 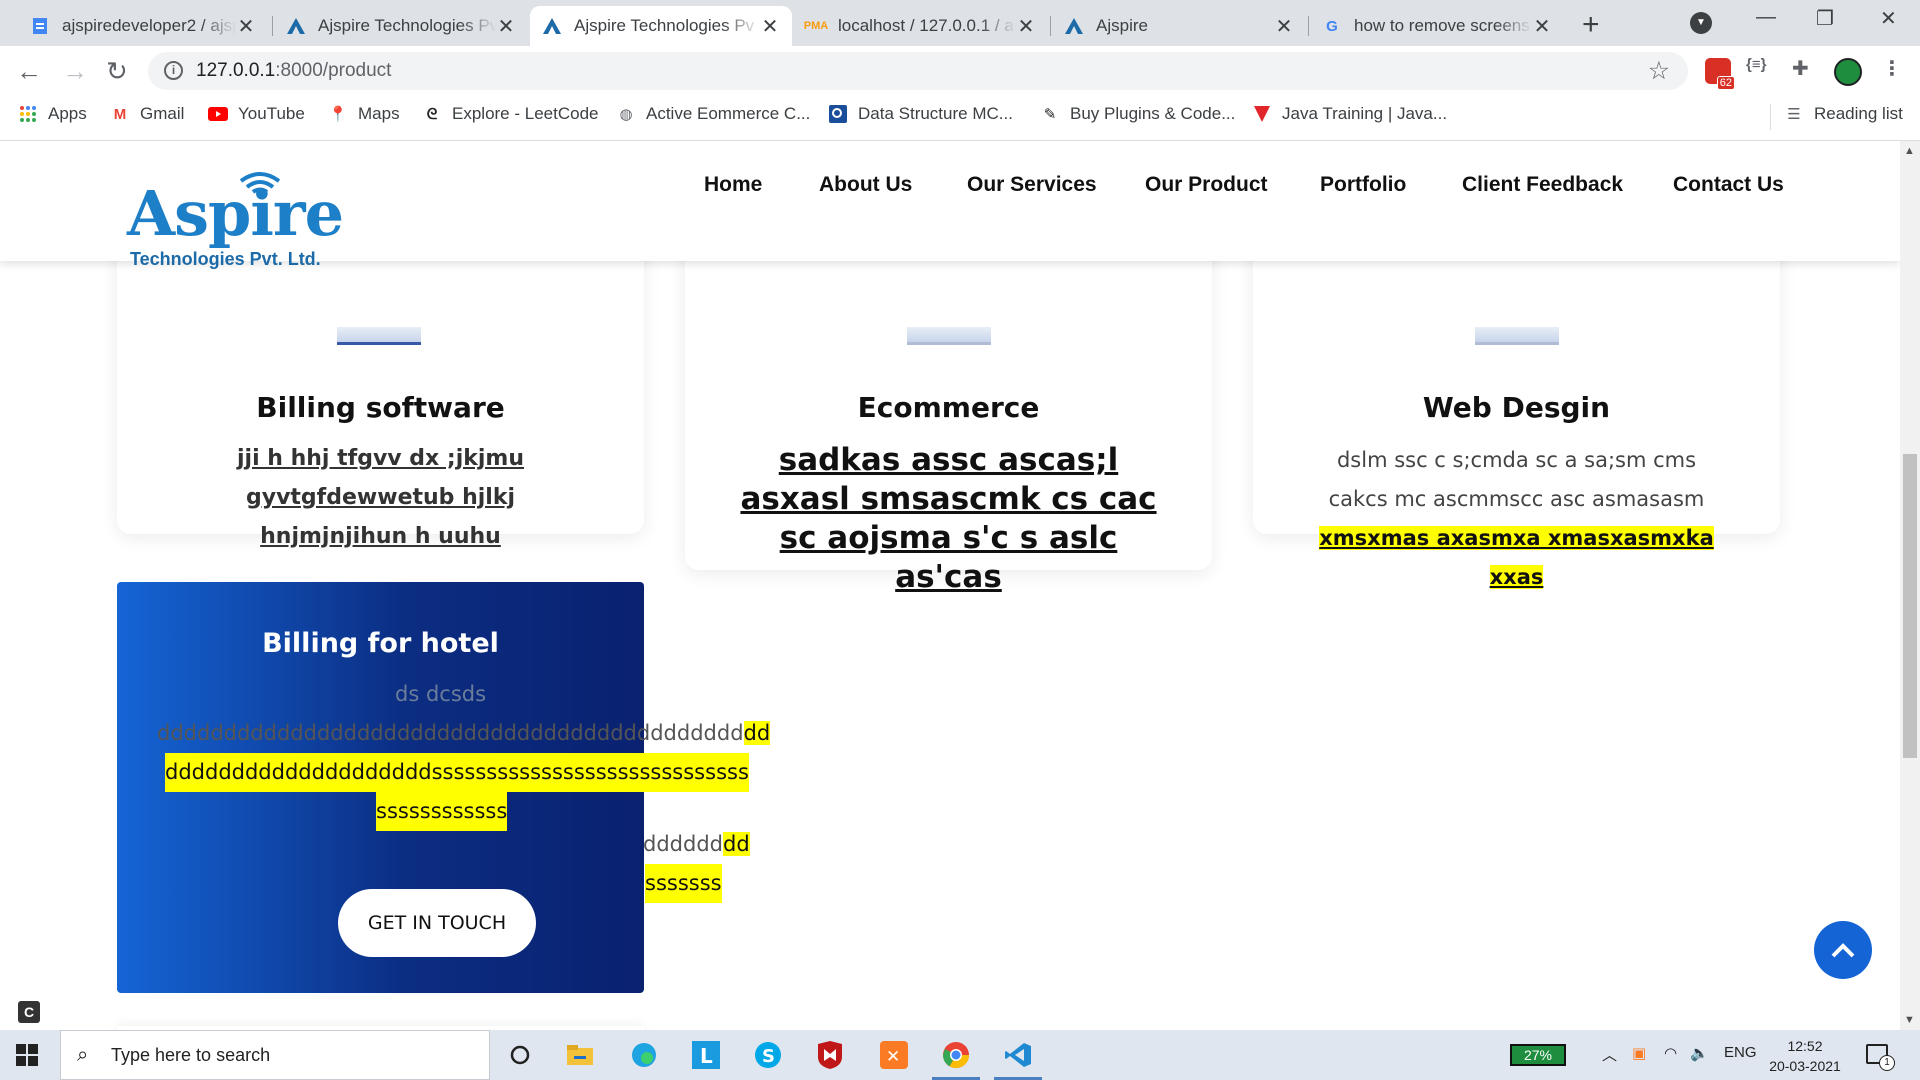 I want to click on mcafee-icon, so click(x=830, y=1055).